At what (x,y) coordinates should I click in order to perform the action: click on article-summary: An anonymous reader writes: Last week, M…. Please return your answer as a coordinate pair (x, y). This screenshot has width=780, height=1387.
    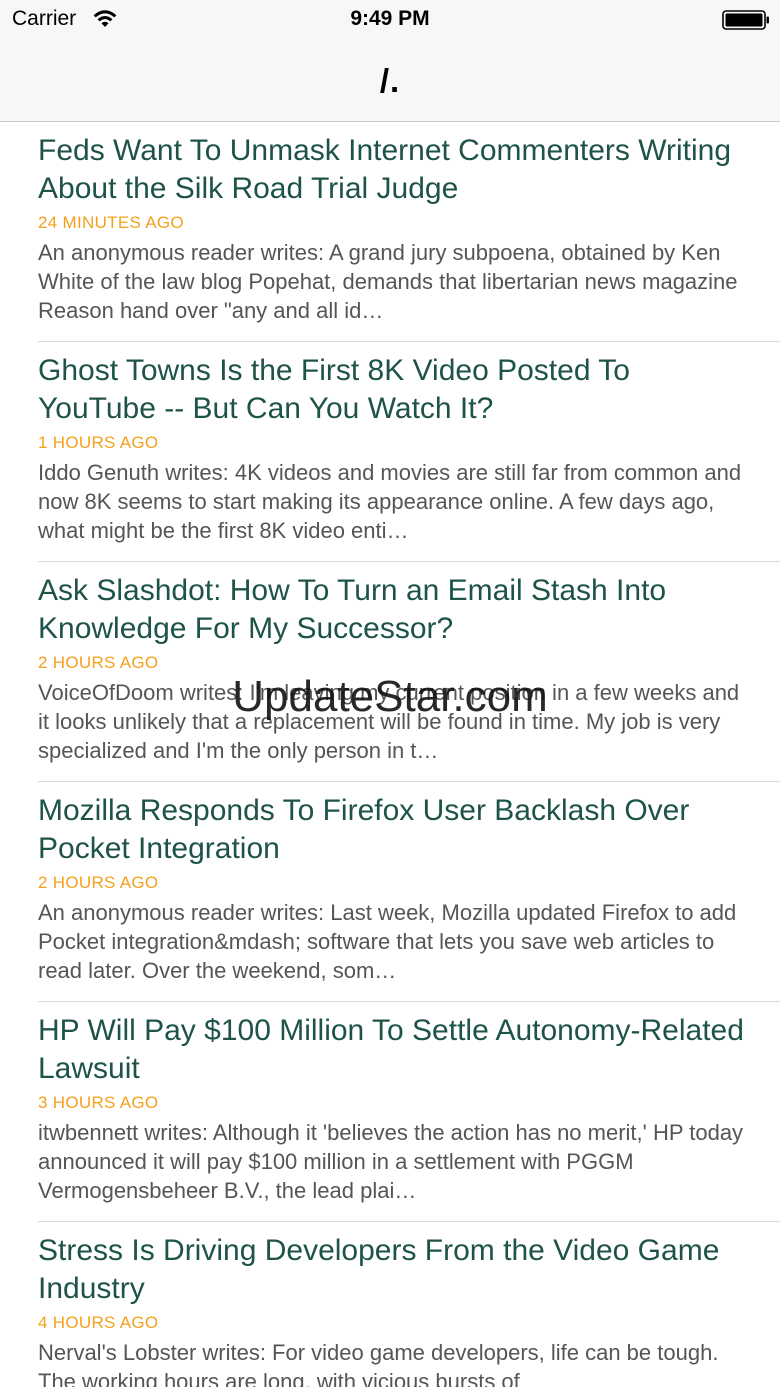
    Looking at the image, I should click on (387, 941).